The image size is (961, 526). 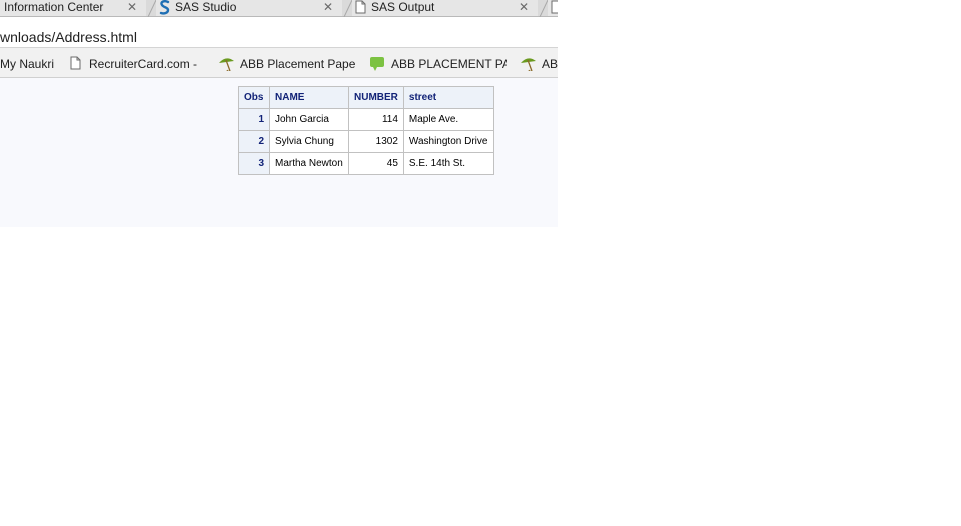 I want to click on table-row: 2 Sylvia Chung 1302 Washington Drive, so click(x=366, y=141).